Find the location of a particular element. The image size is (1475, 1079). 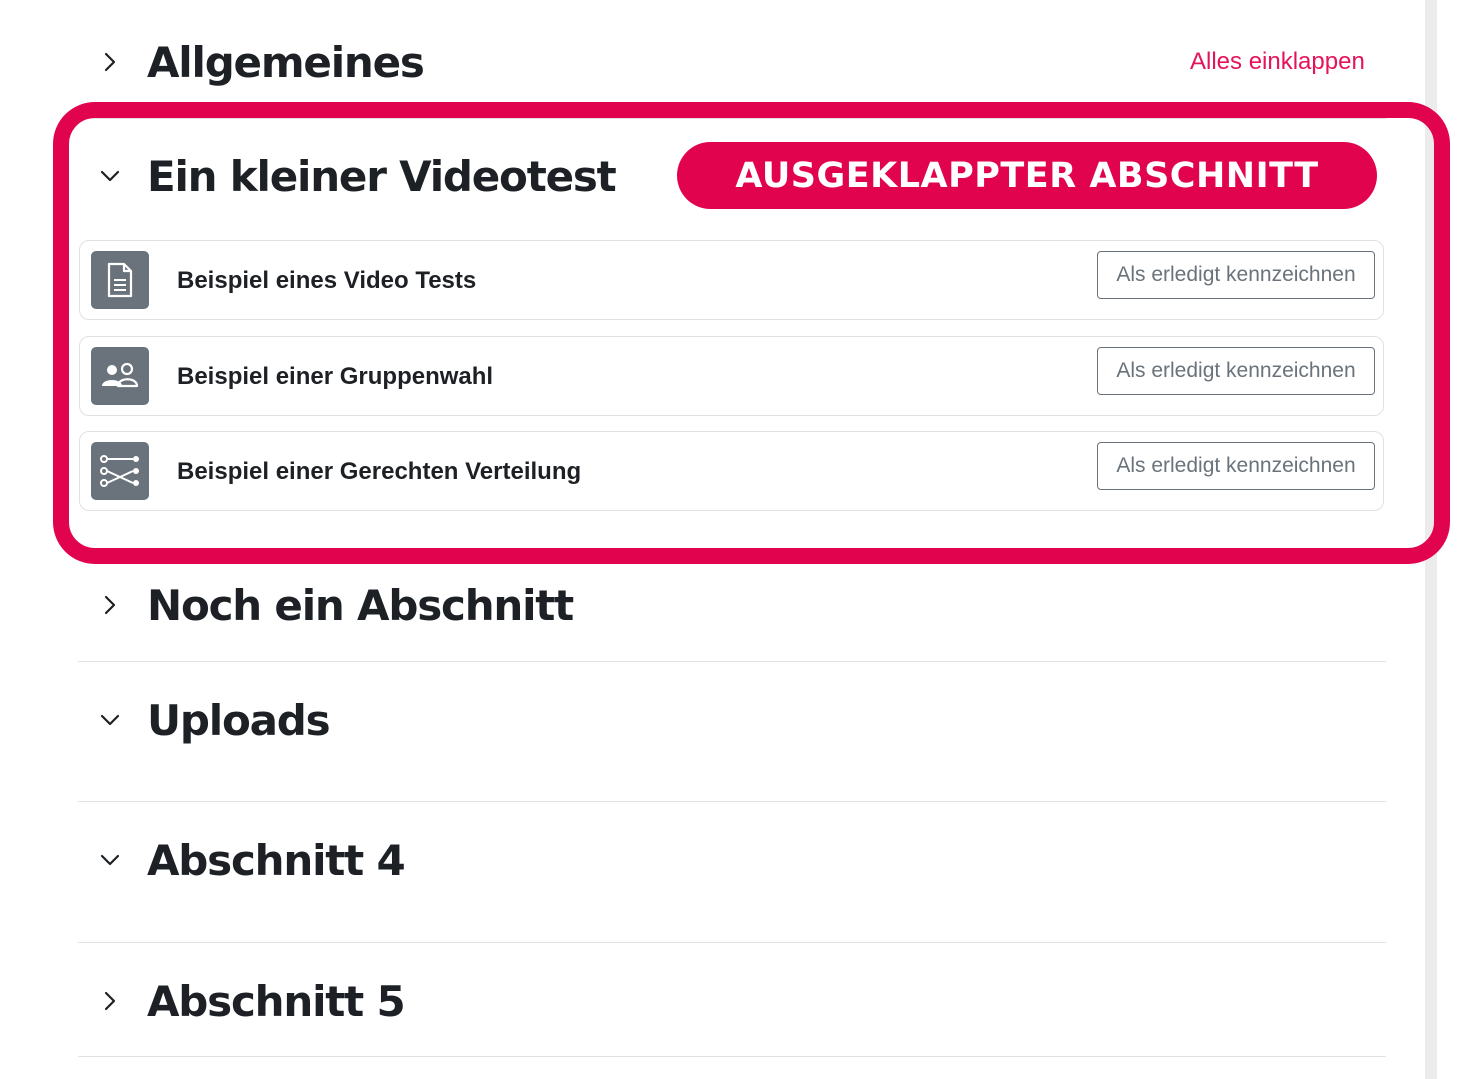

section-title: Uploads is located at coordinates (239, 720).